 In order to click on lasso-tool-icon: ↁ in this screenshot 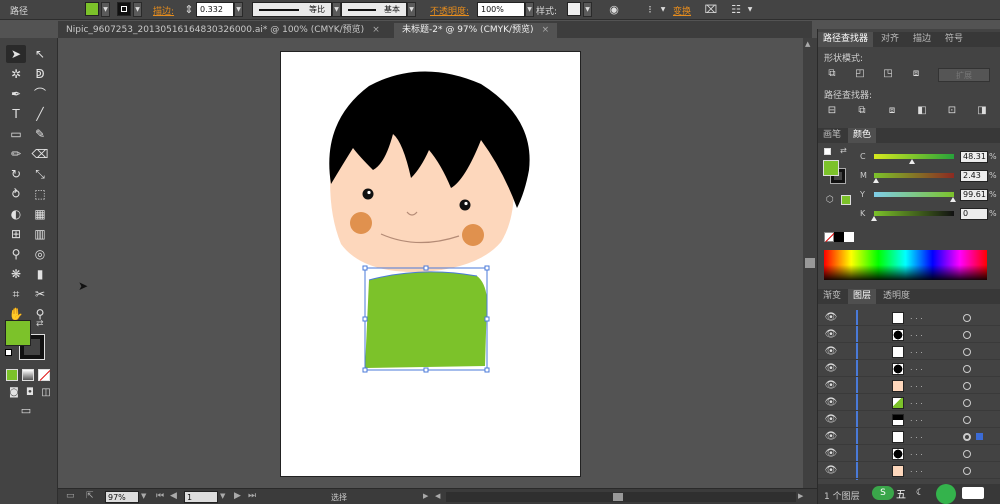, I will do `click(40, 74)`.